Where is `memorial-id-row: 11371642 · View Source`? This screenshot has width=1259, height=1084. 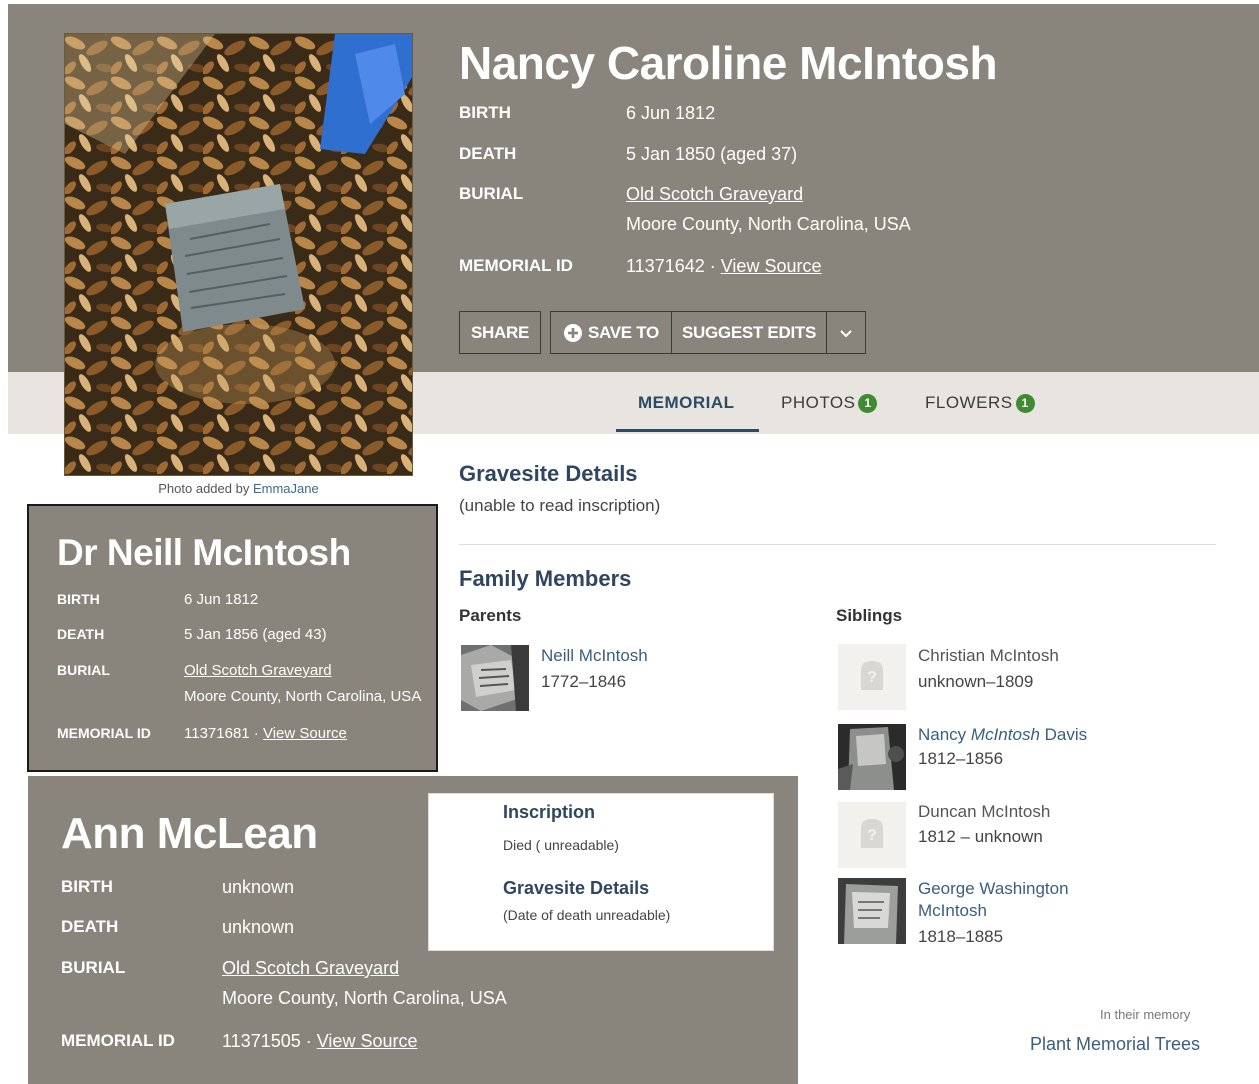
memorial-id-row: 11371642 · View Source is located at coordinates (723, 266).